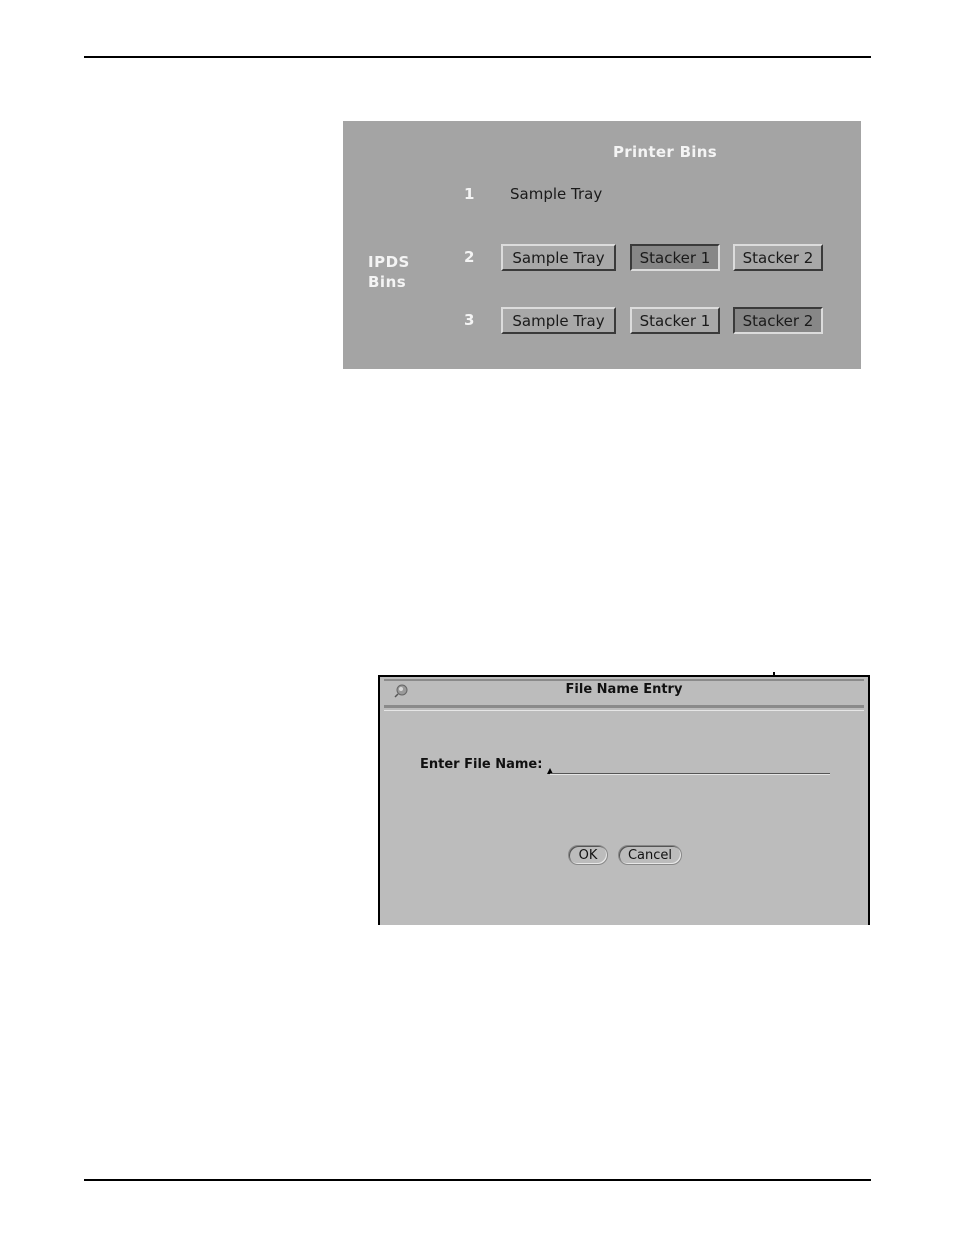  I want to click on footer-rule, so click(477, 1180).